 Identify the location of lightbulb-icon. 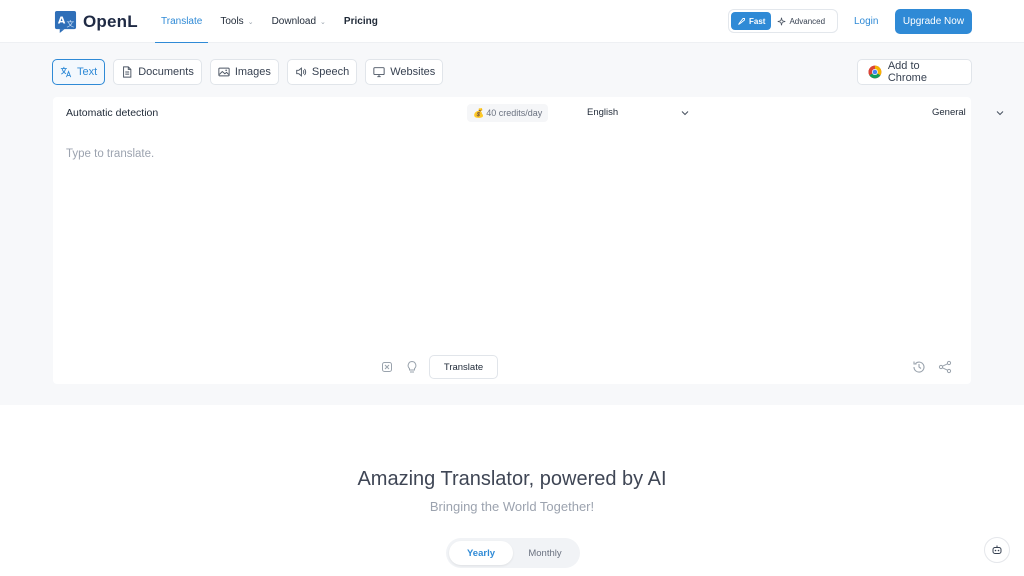
(412, 367).